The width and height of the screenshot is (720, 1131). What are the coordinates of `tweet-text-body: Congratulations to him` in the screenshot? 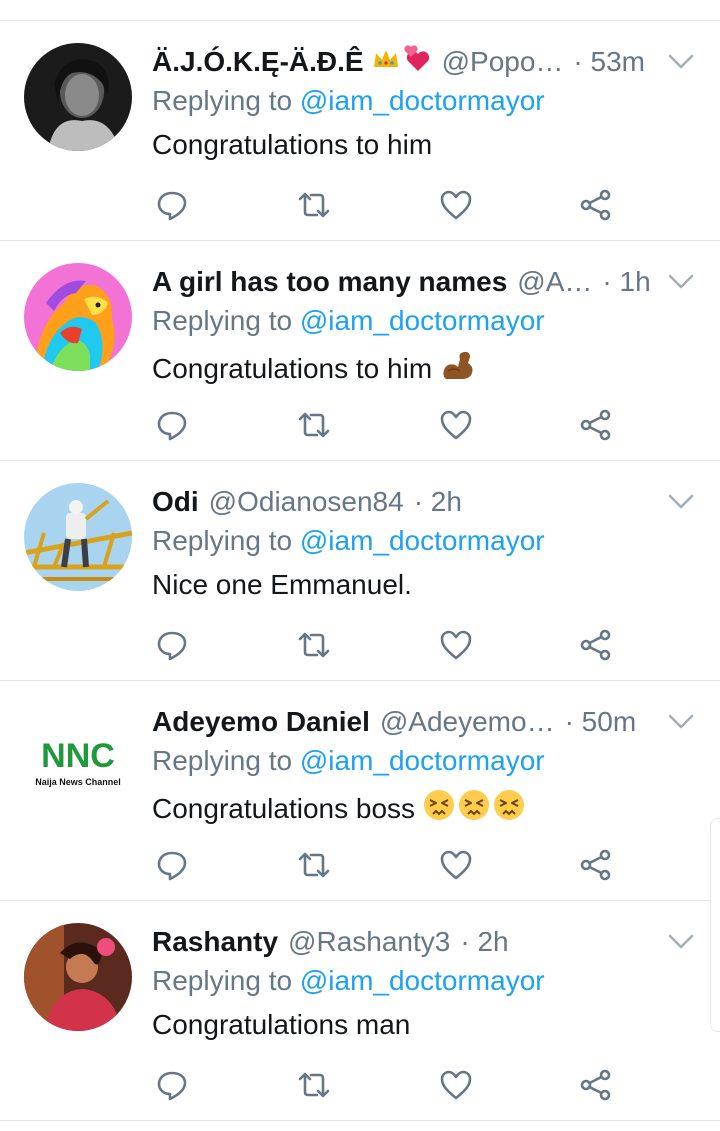 It's located at (292, 368).